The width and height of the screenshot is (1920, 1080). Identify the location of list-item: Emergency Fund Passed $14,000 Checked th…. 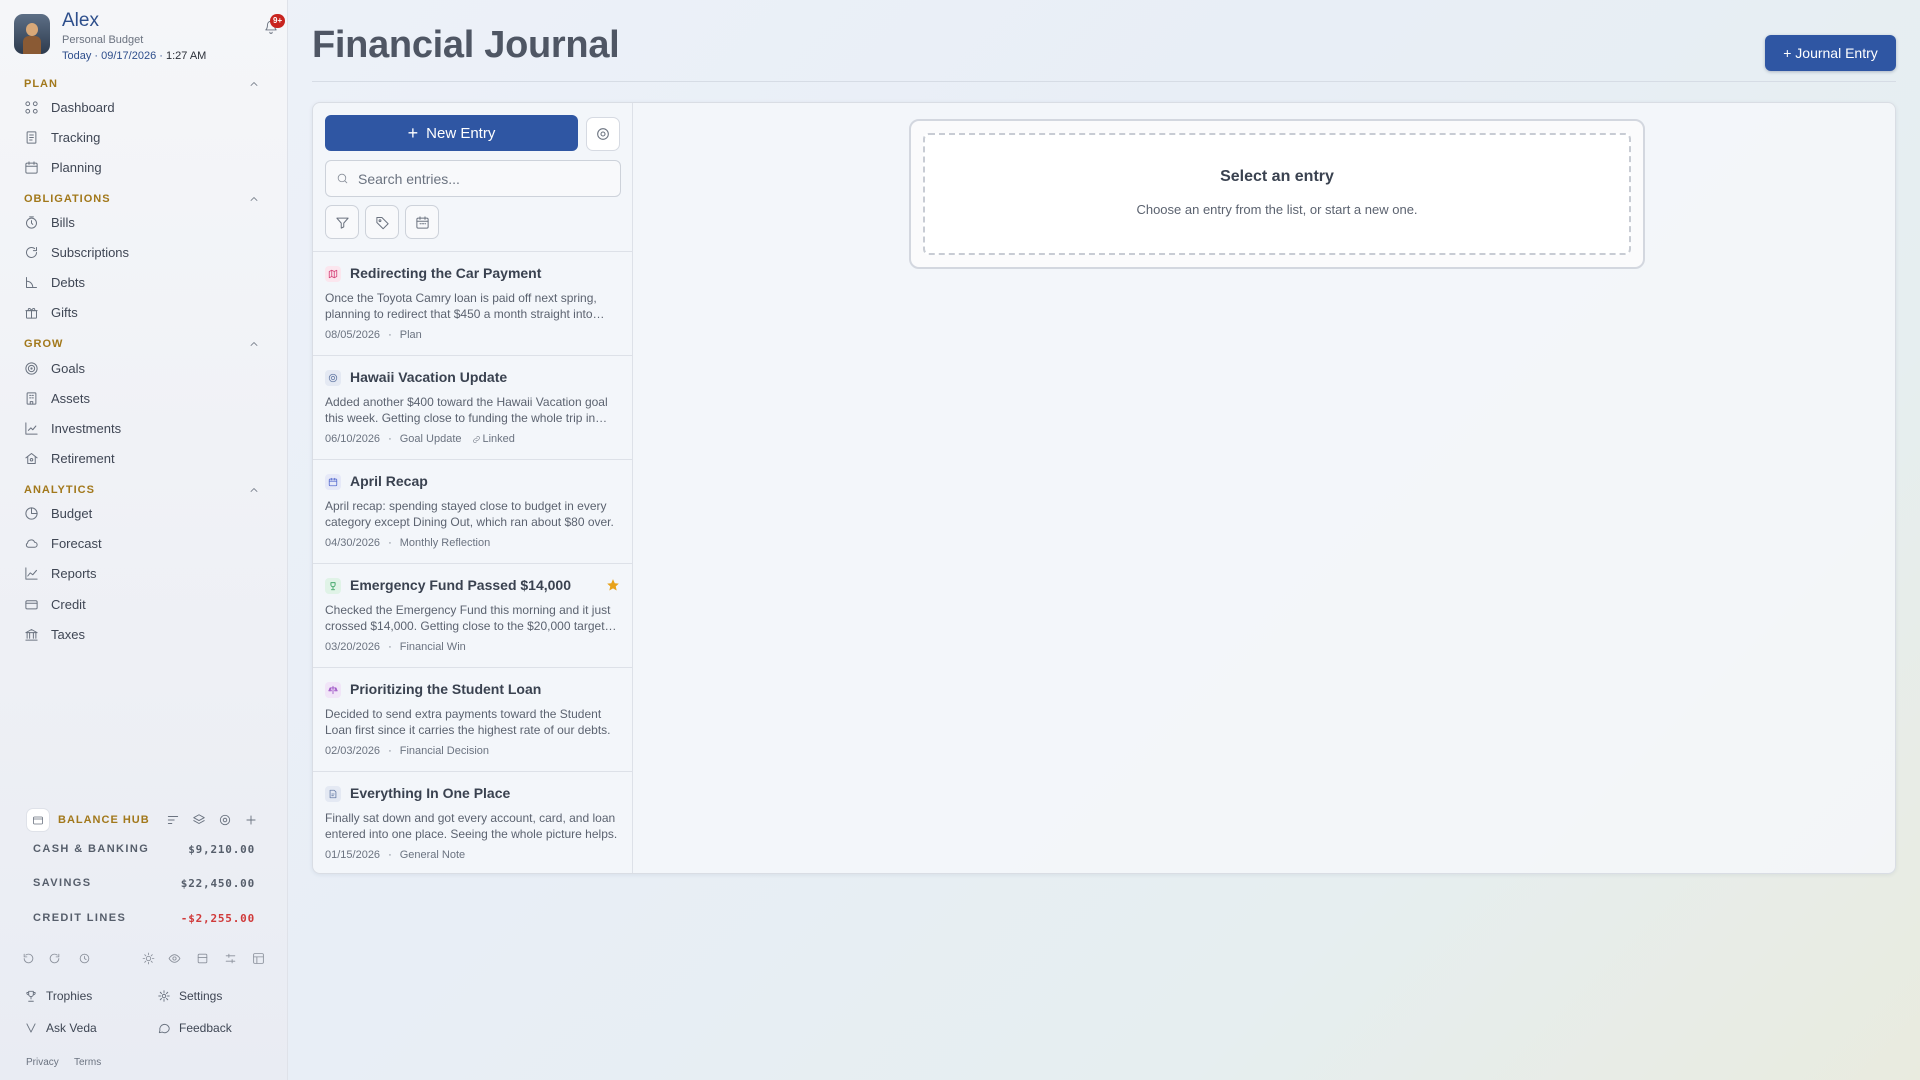
(473, 616).